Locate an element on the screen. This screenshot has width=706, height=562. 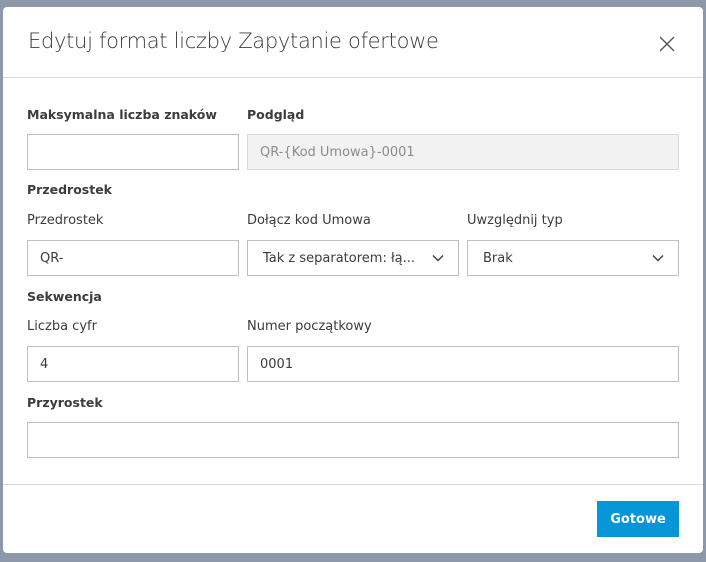
header-divider is located at coordinates (353, 77).